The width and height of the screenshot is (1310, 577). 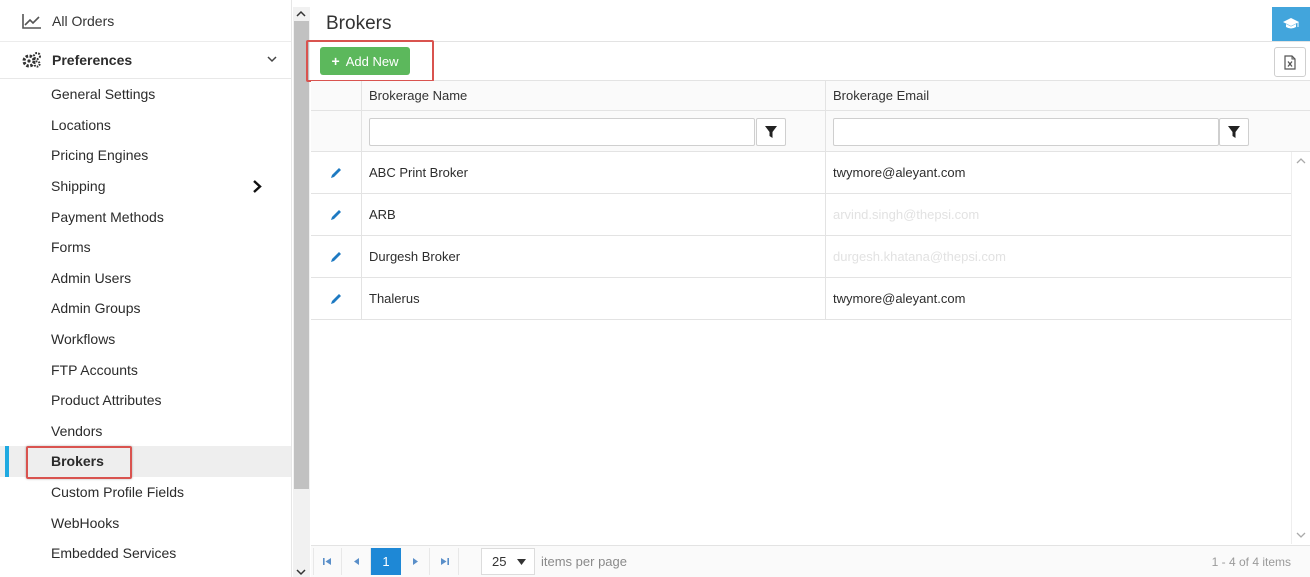 I want to click on sidebar-item-locations: Locations, so click(x=145, y=125).